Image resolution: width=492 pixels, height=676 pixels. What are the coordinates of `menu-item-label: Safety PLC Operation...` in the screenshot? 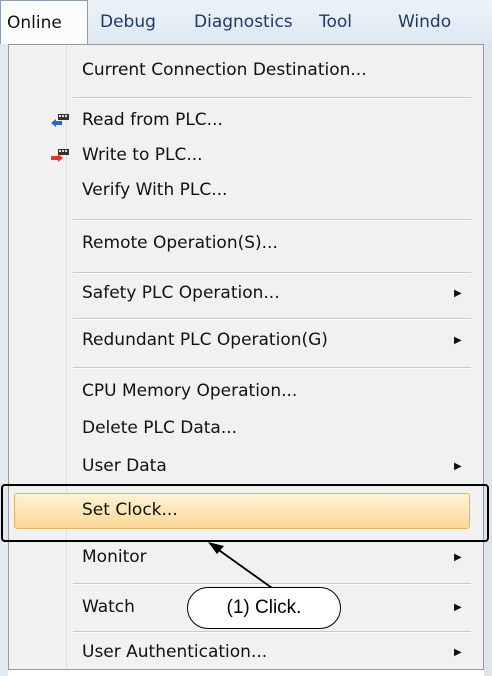 It's located at (181, 293).